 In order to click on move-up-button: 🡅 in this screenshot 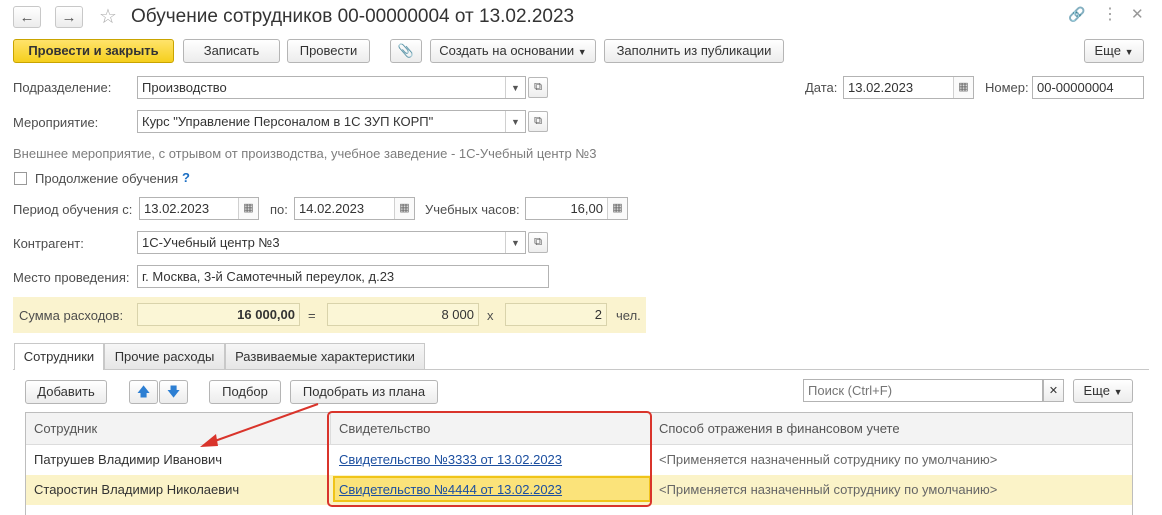, I will do `click(143, 392)`.